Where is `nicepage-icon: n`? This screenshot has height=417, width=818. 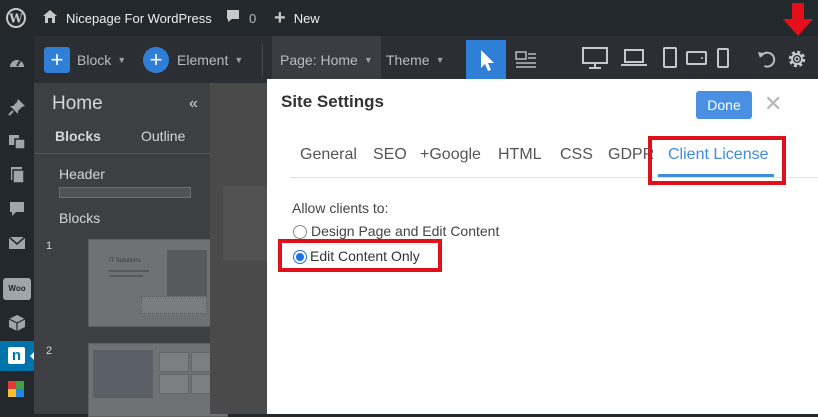 nicepage-icon: n is located at coordinates (16, 355).